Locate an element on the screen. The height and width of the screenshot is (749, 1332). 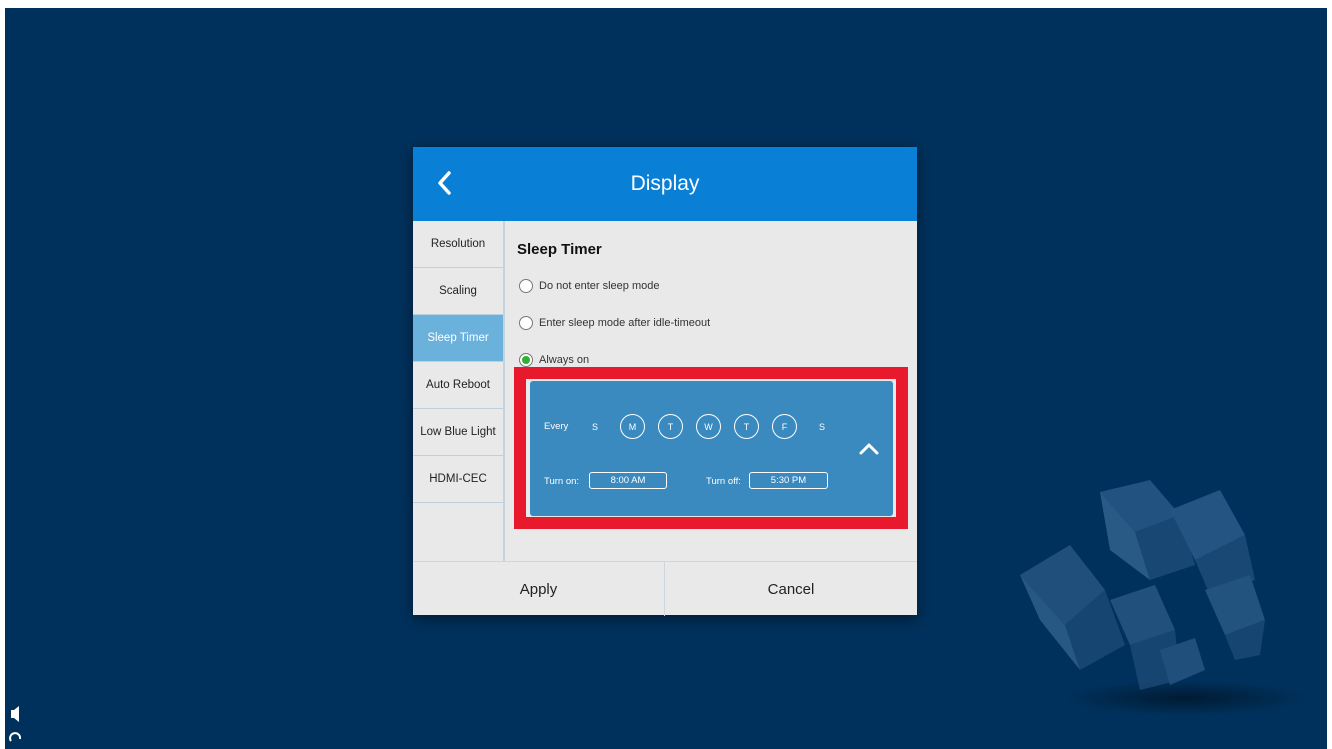
tab-hdmi-cec: HDMI-CEC is located at coordinates (458, 479).